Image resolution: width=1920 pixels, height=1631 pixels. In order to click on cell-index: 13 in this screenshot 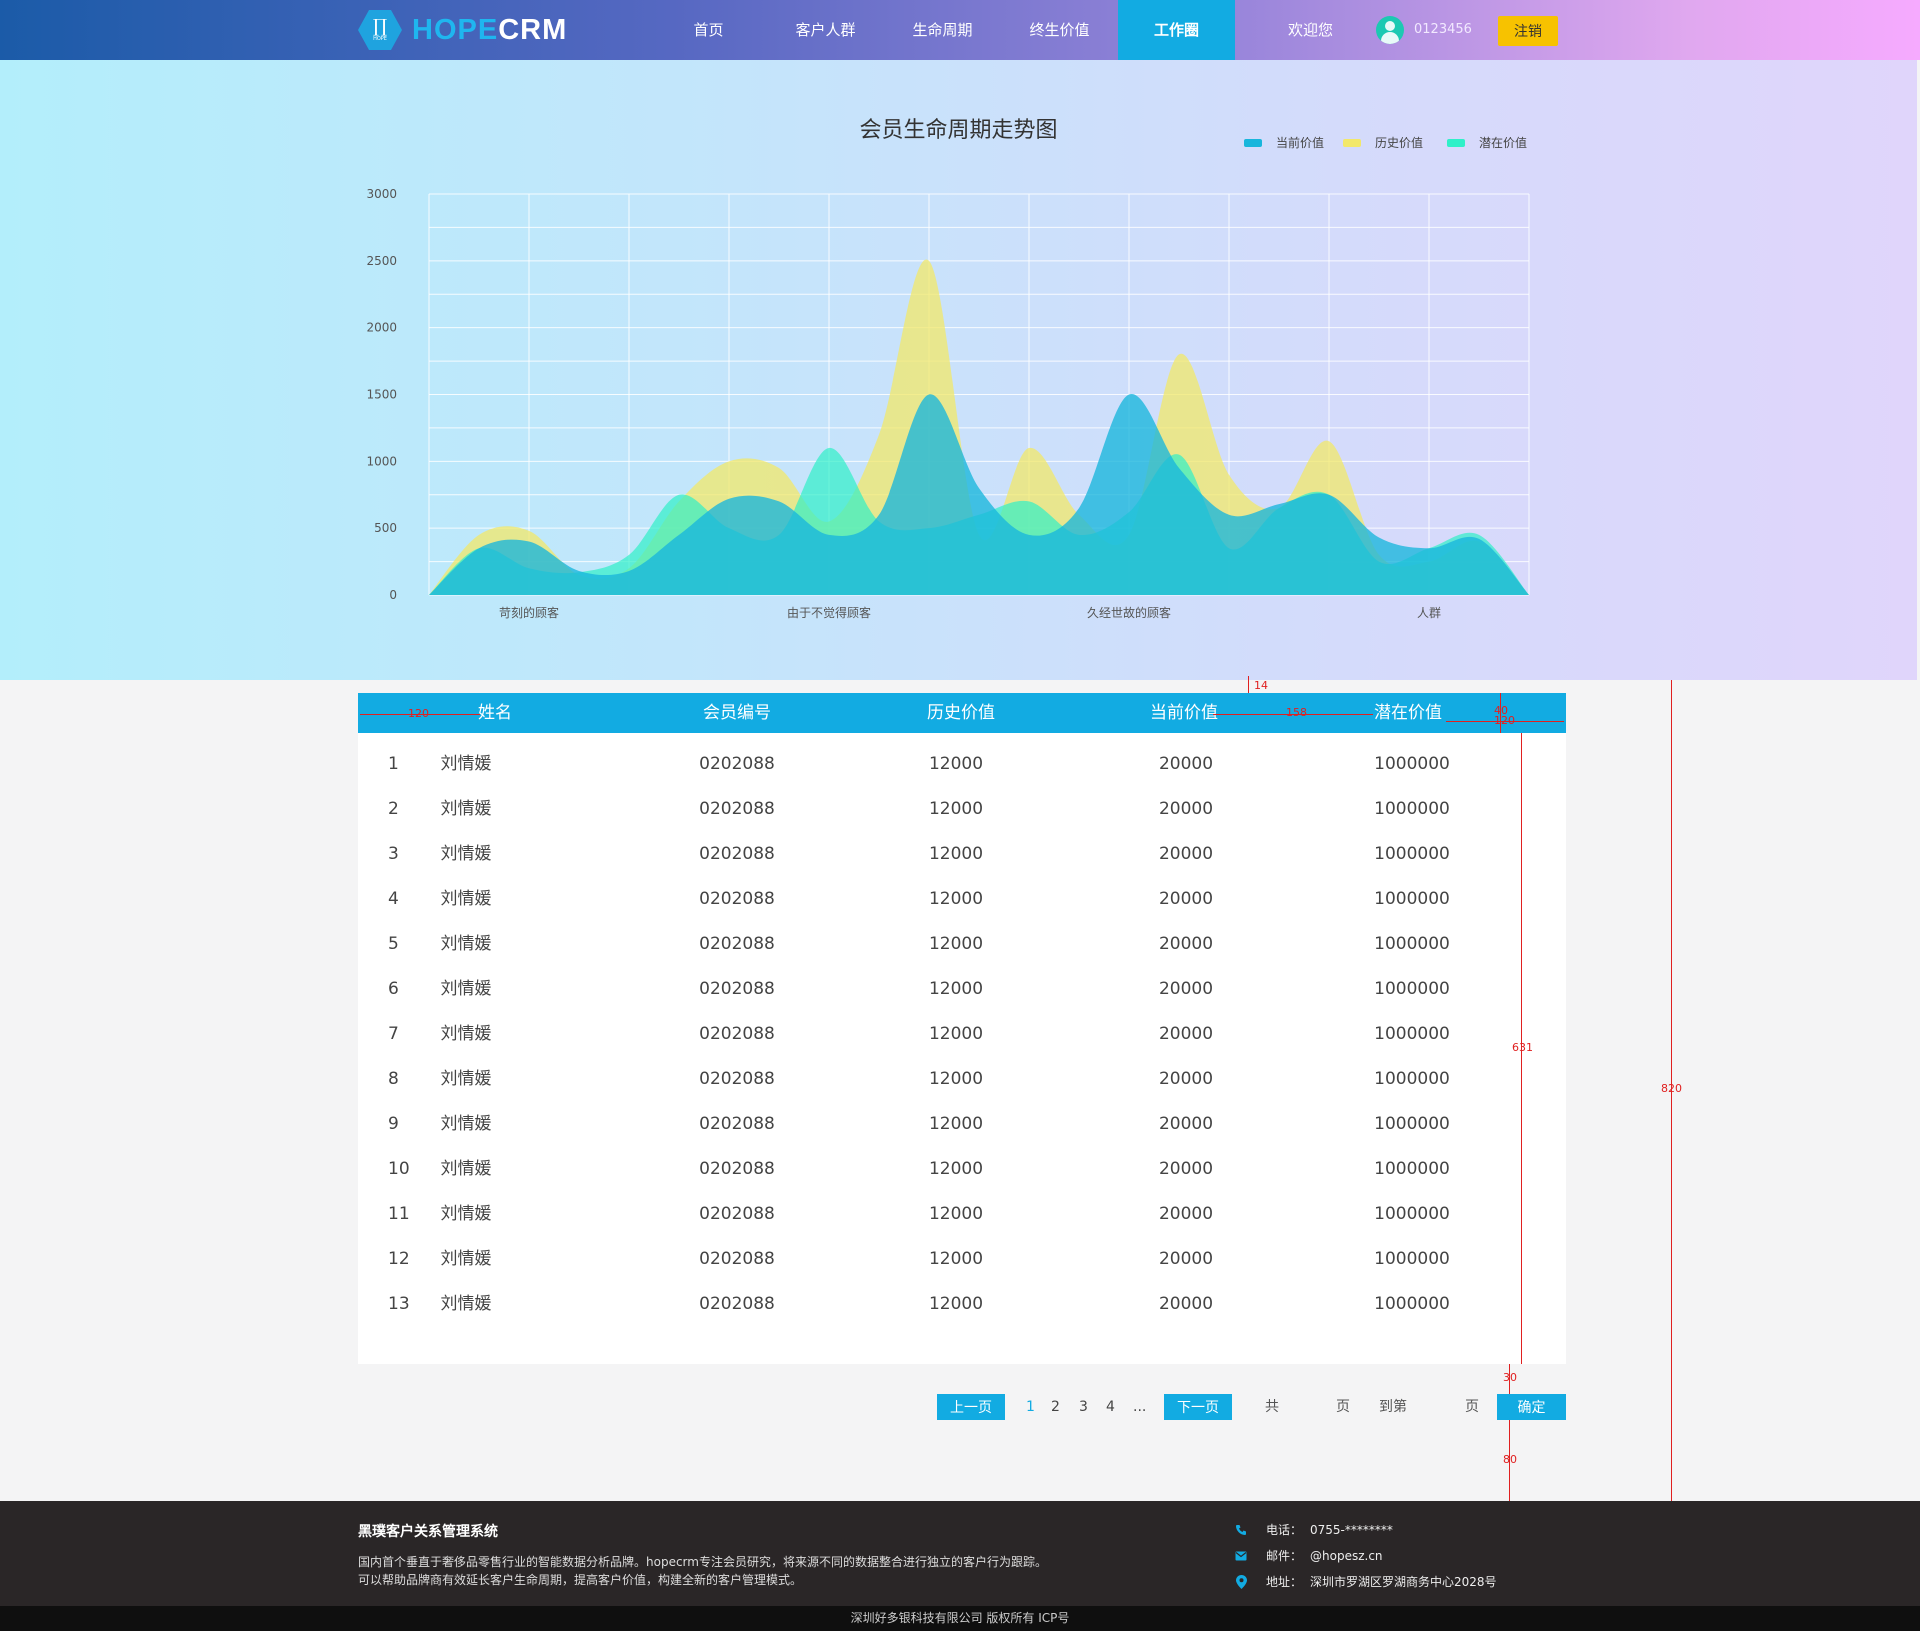, I will do `click(399, 1304)`.